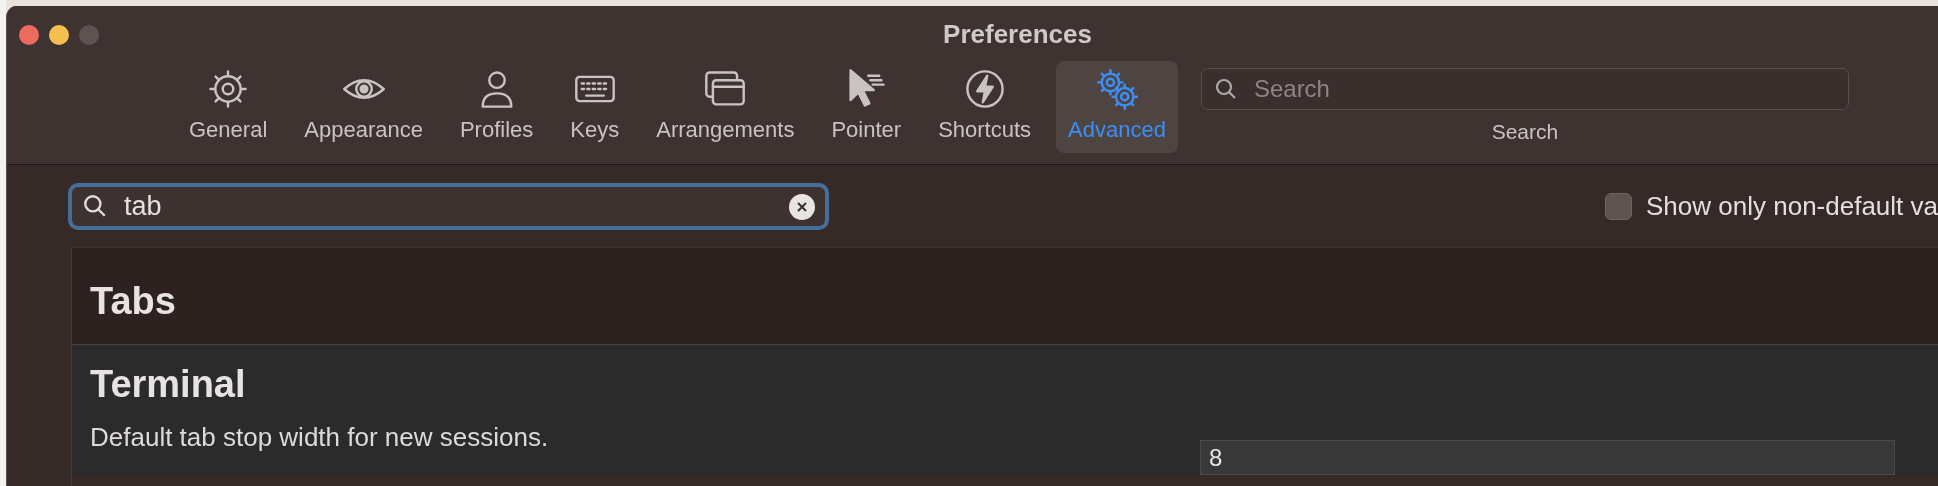  What do you see at coordinates (1017, 35) in the screenshot?
I see `window-title: Preferences` at bounding box center [1017, 35].